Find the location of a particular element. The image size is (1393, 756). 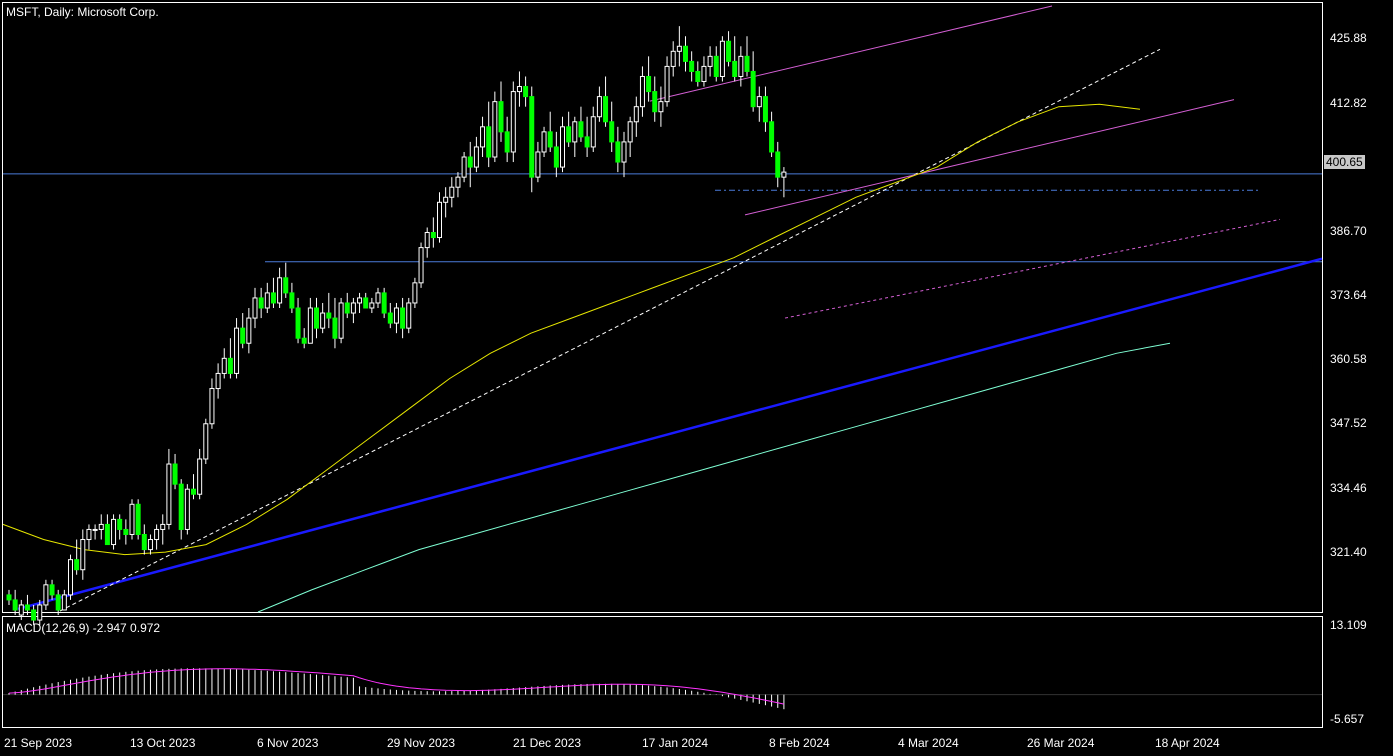

date-tick-4: 29 Nov 2023 is located at coordinates (421, 743).